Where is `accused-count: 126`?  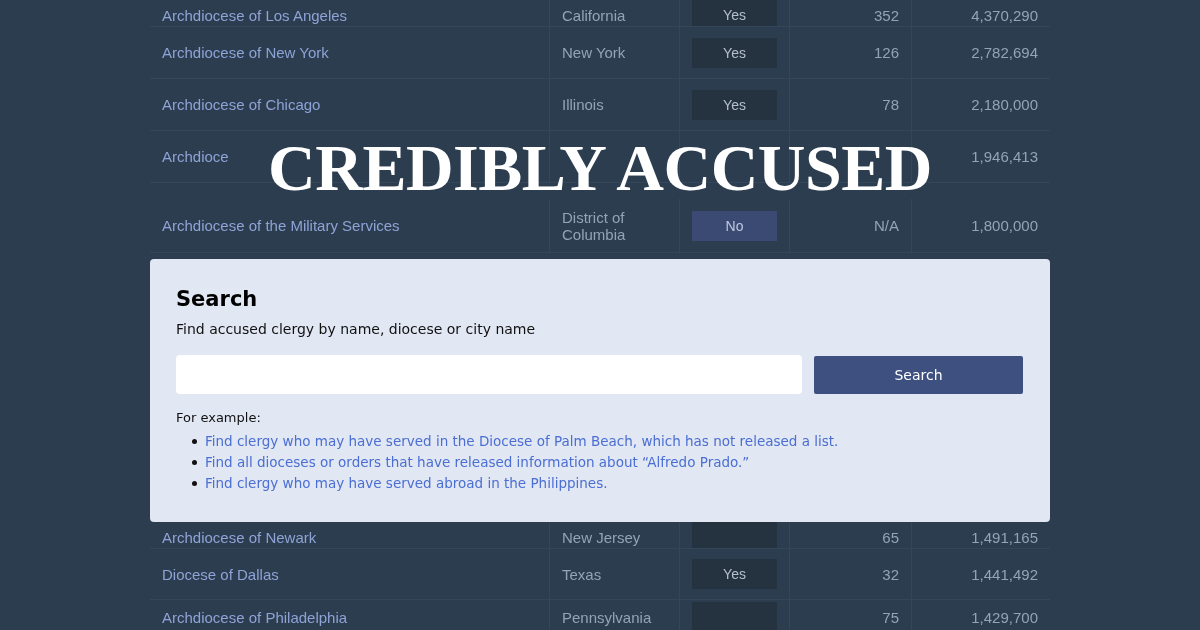 accused-count: 126 is located at coordinates (886, 52).